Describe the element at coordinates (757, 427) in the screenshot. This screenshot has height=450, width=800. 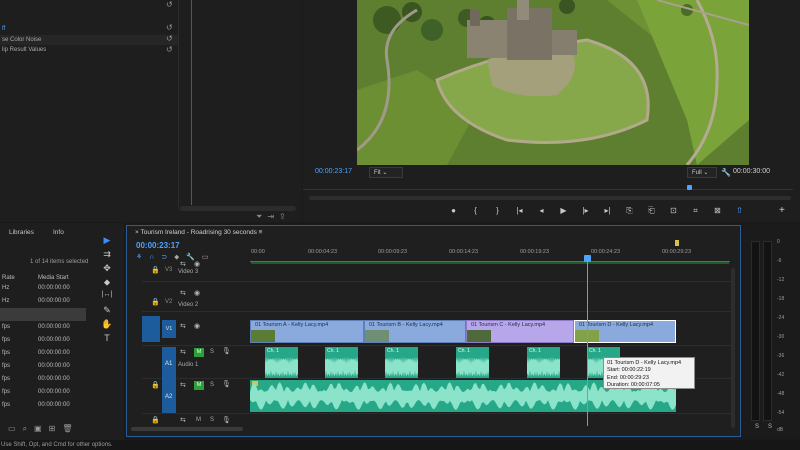
I see `solo-left-button: S` at that location.